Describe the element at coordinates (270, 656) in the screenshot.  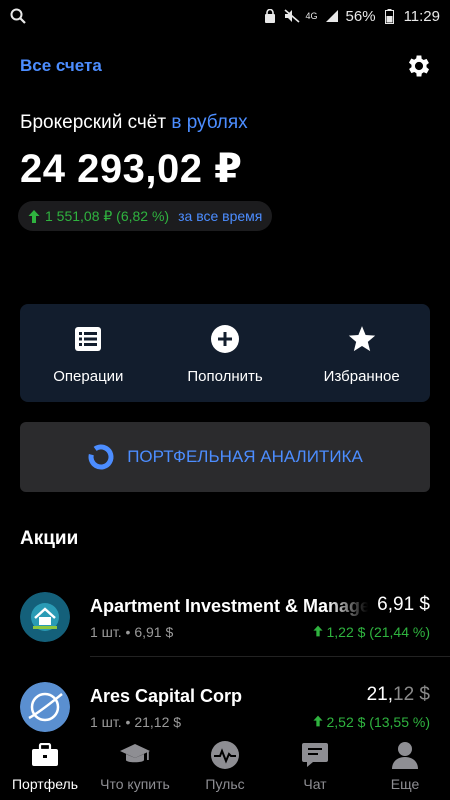
I see `divider` at that location.